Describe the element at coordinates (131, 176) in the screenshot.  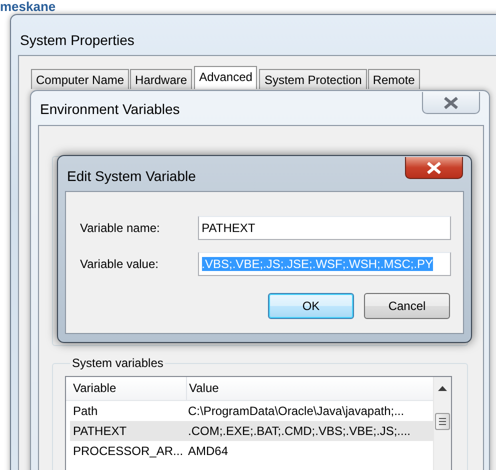
I see `dialog-title: Edit System Variable` at that location.